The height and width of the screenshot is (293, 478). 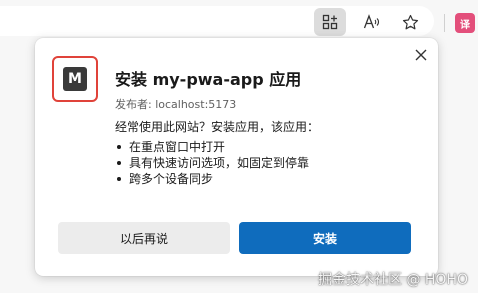 I want to click on close-button, so click(x=421, y=55).